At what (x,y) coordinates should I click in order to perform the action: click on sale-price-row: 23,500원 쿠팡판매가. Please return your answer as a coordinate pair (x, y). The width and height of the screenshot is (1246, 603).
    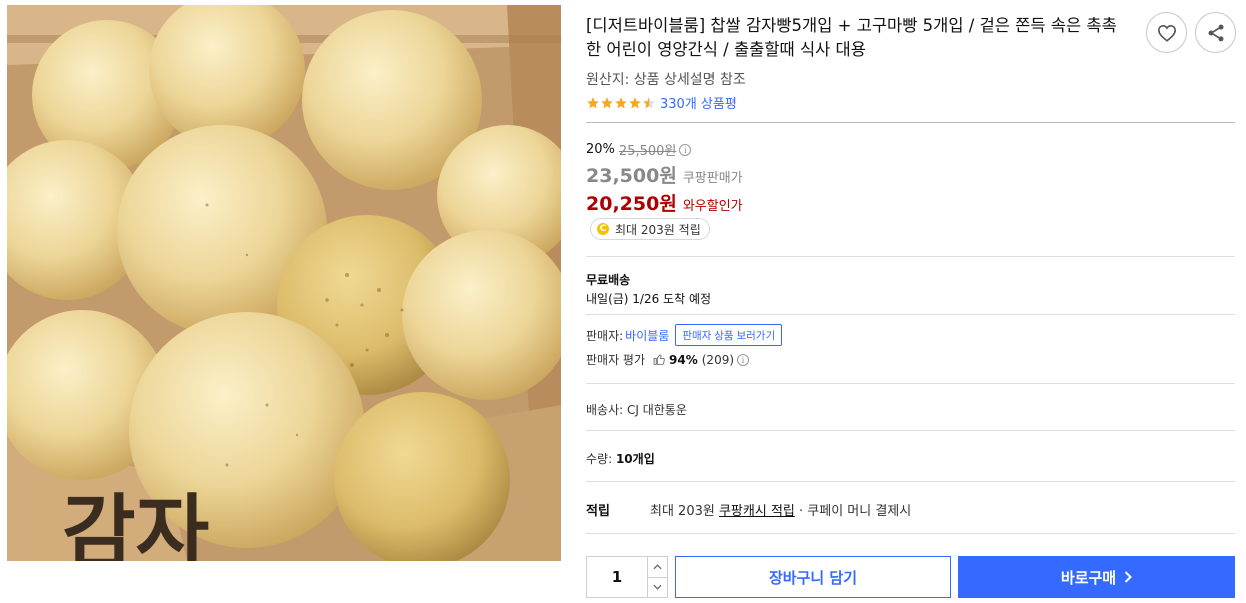
    Looking at the image, I should click on (664, 174).